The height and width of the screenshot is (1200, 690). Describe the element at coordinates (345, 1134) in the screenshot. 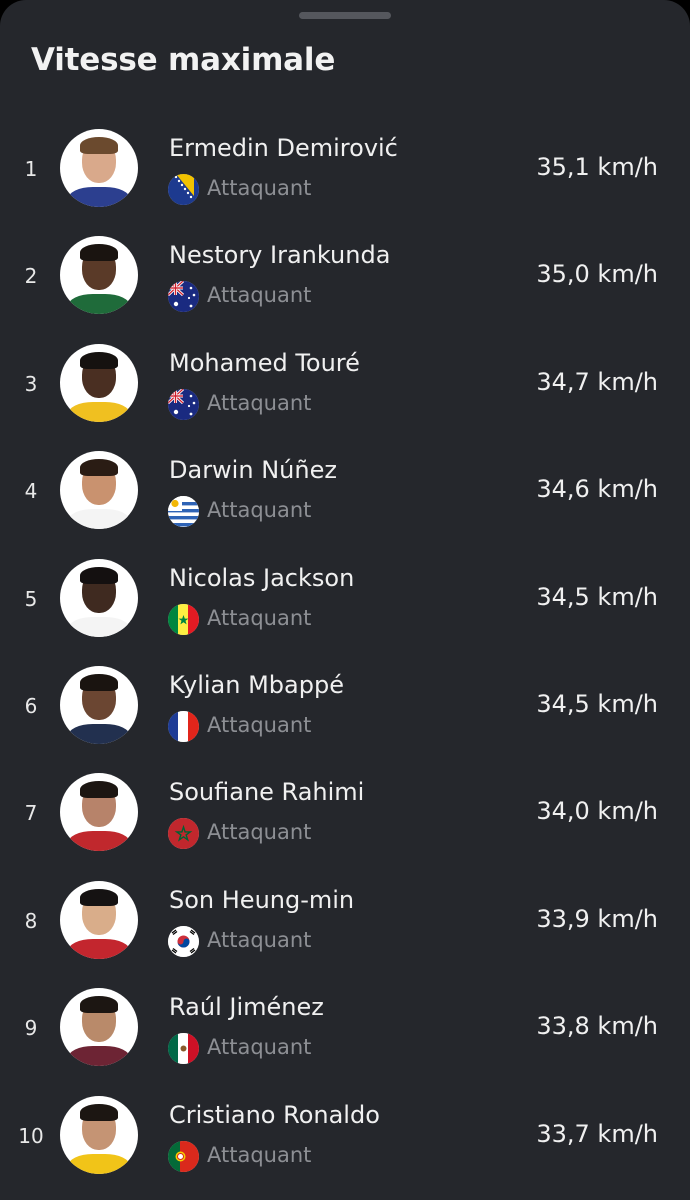

I see `player-row: 10 Cristiano Ronaldo Attaquant 33,7 km/h` at that location.